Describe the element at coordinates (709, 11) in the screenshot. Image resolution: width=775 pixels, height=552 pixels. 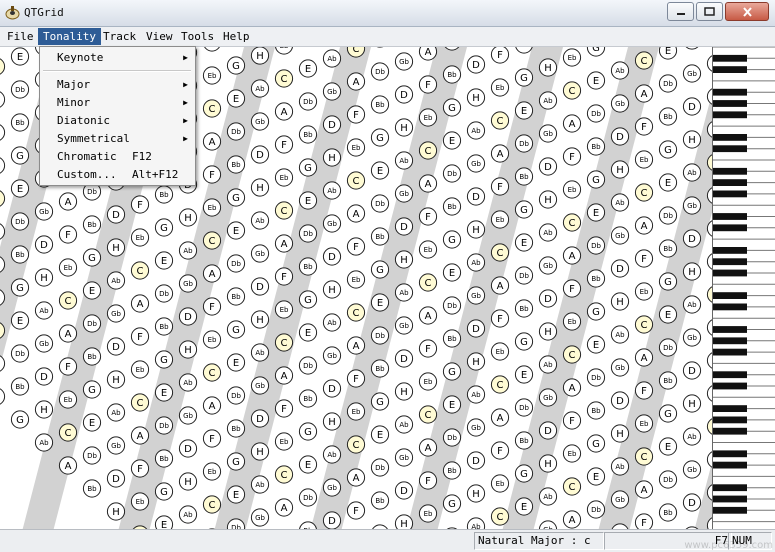
I see `maximize-button` at that location.